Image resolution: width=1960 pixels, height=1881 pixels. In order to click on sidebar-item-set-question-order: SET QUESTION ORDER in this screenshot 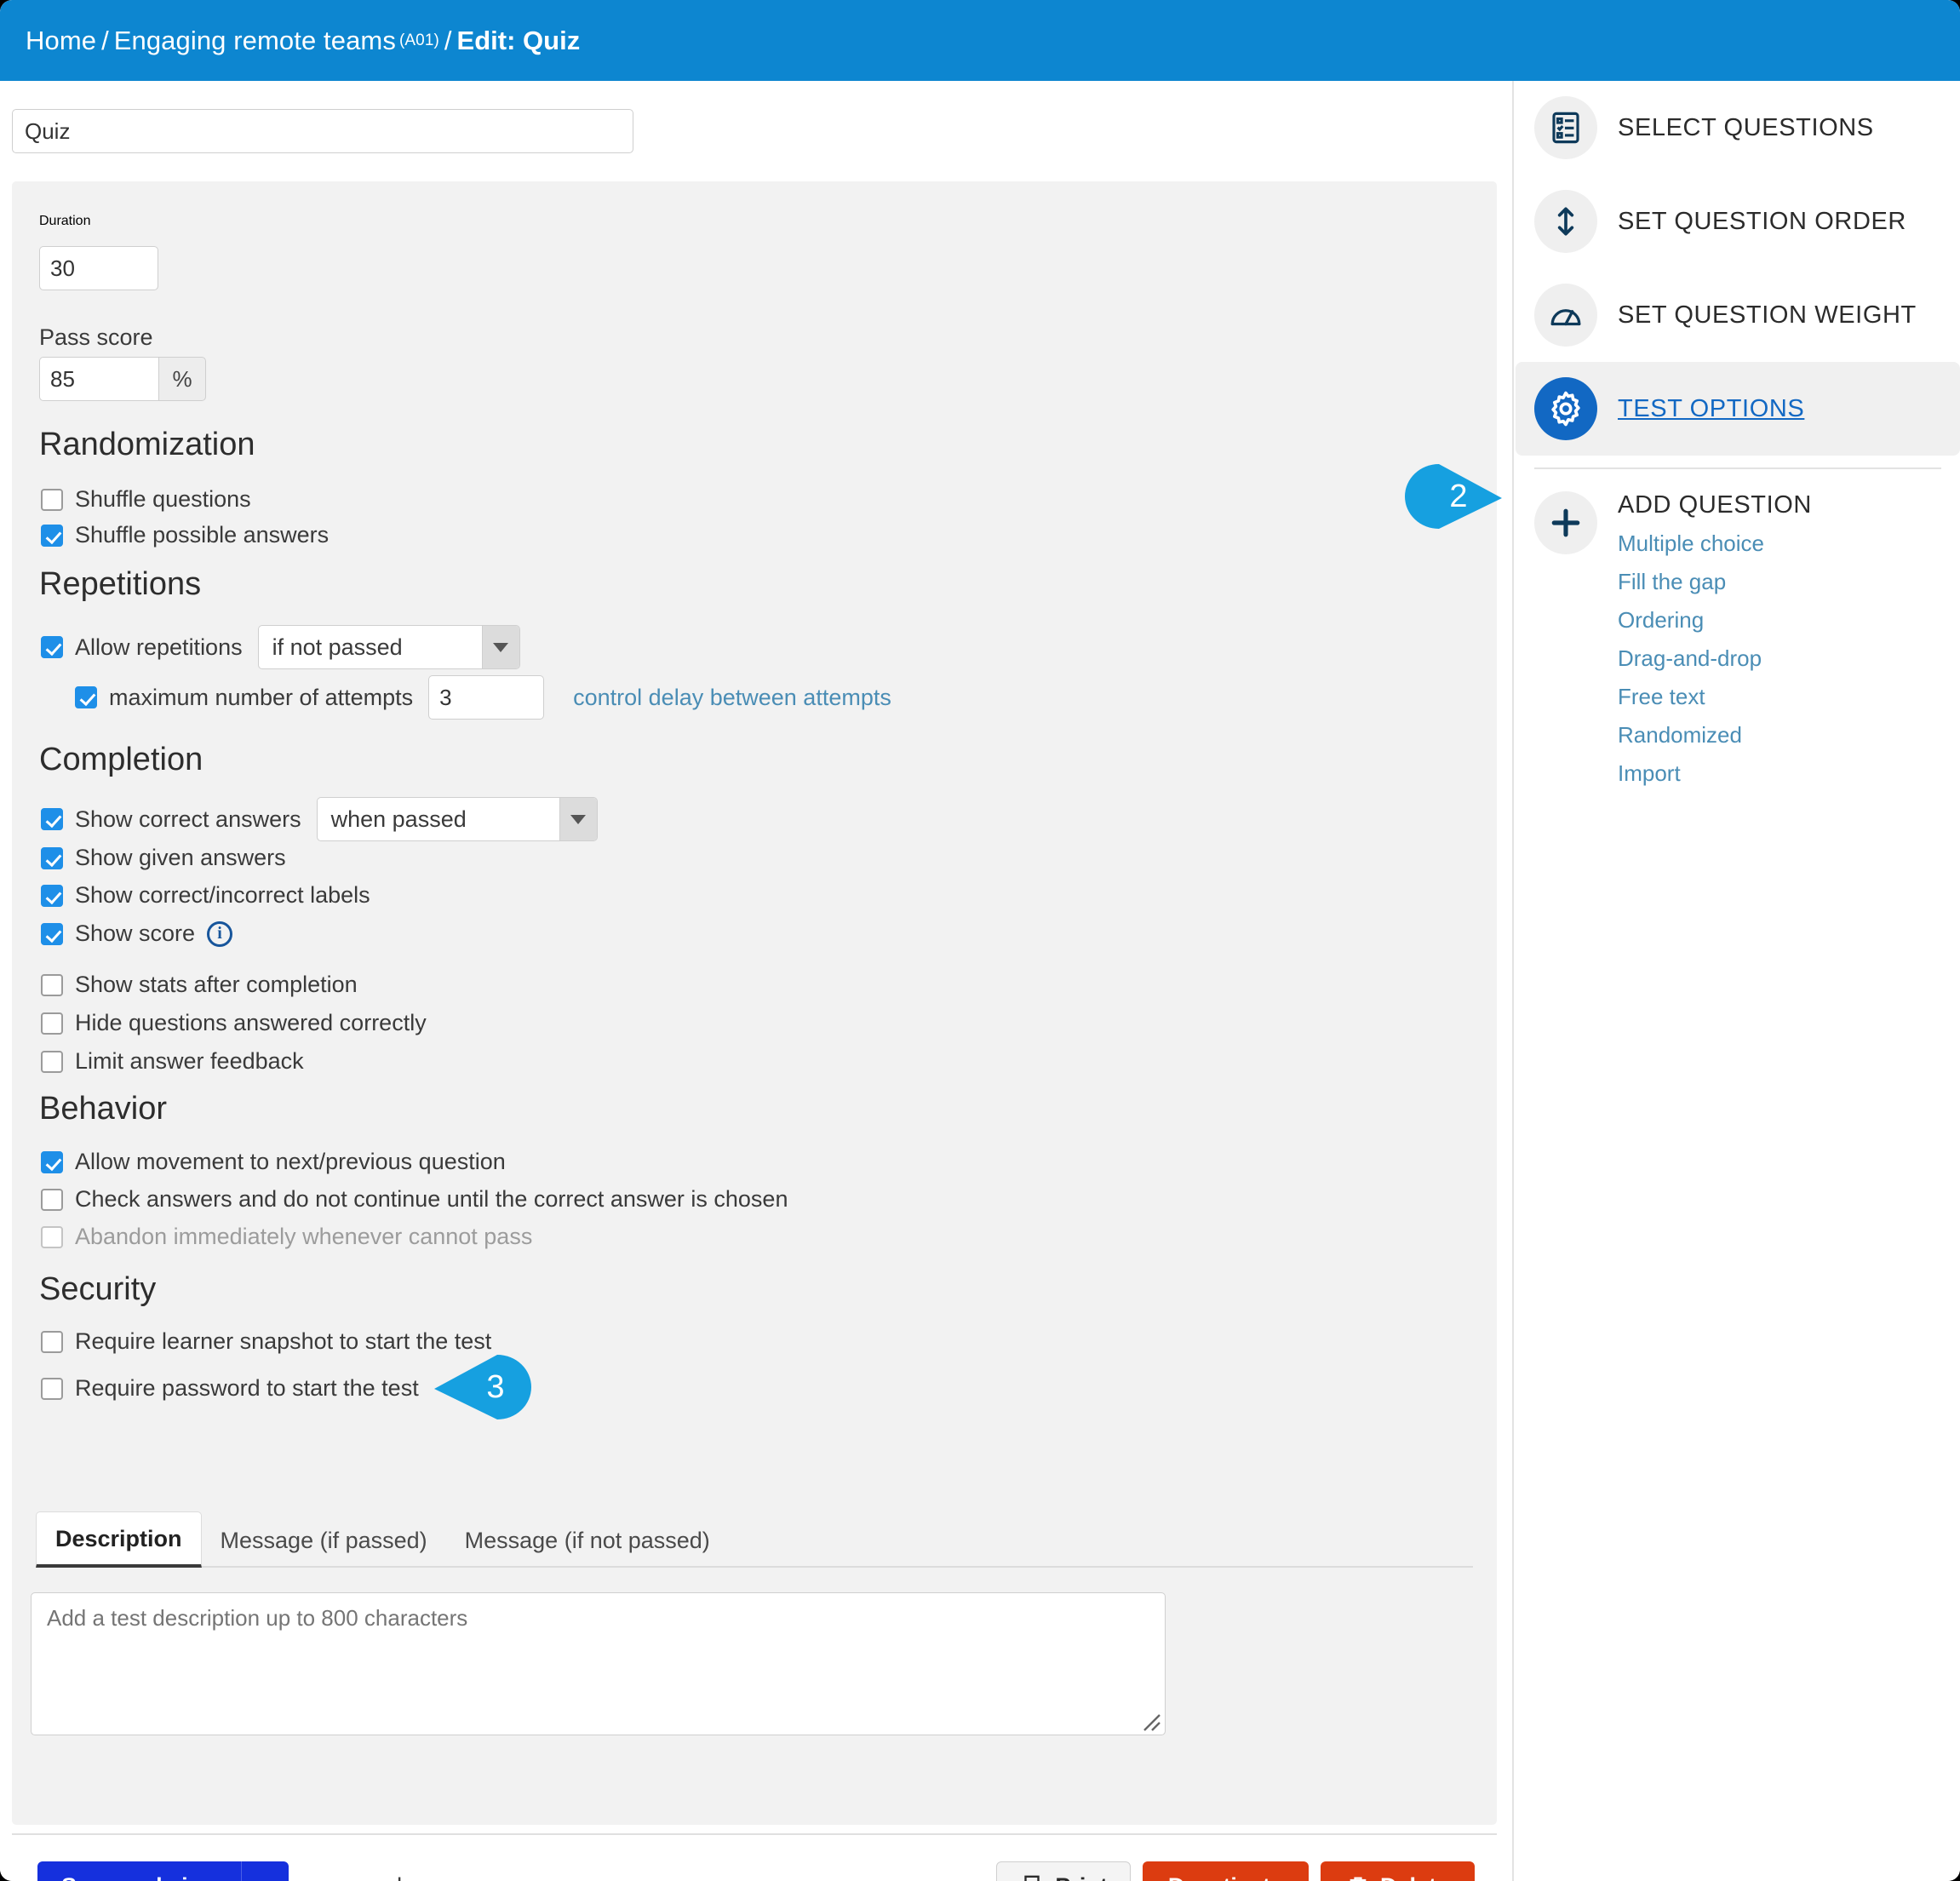, I will do `click(1738, 222)`.